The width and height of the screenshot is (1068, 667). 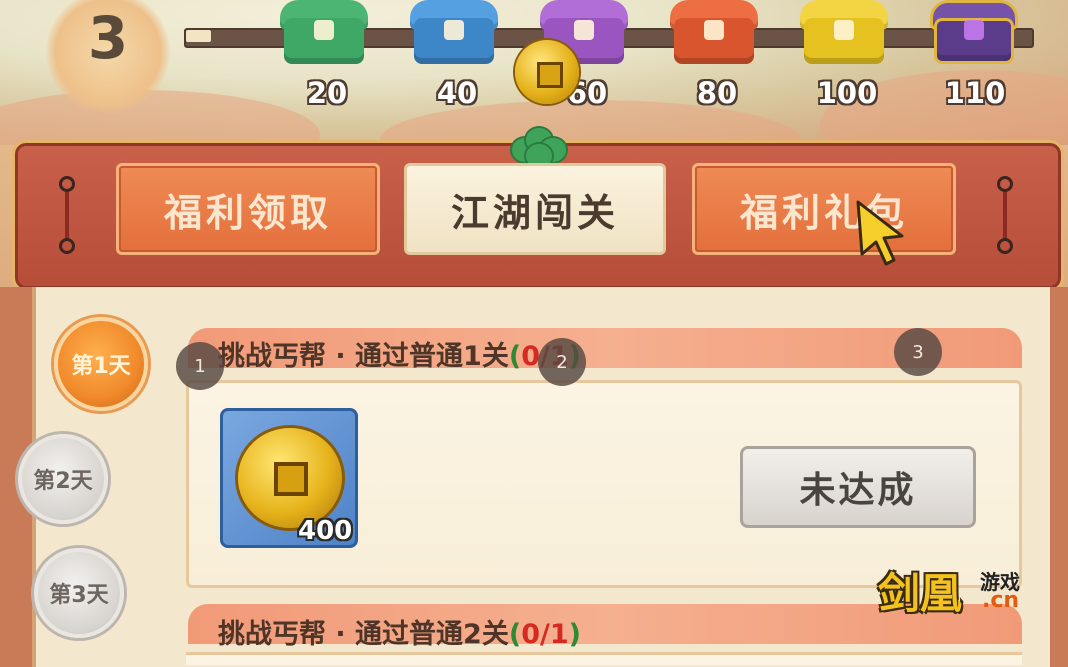 I want to click on chest-blue-icon, so click(x=454, y=35).